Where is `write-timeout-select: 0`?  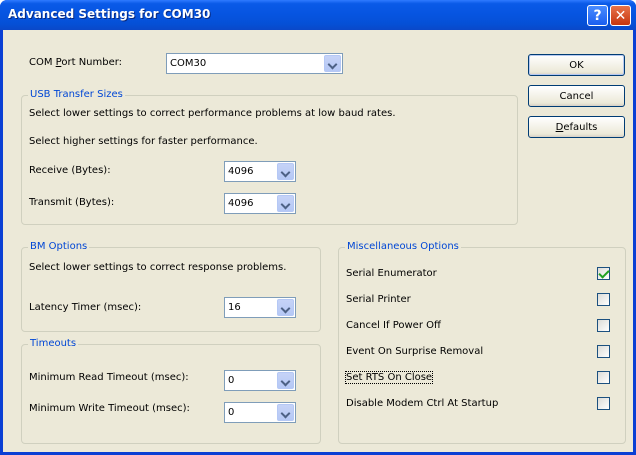 write-timeout-select: 0 is located at coordinates (260, 412).